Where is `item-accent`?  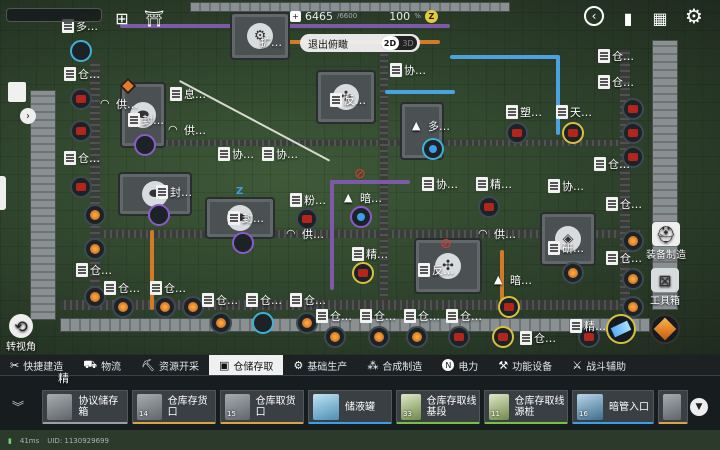 item-accent is located at coordinates (350, 423).